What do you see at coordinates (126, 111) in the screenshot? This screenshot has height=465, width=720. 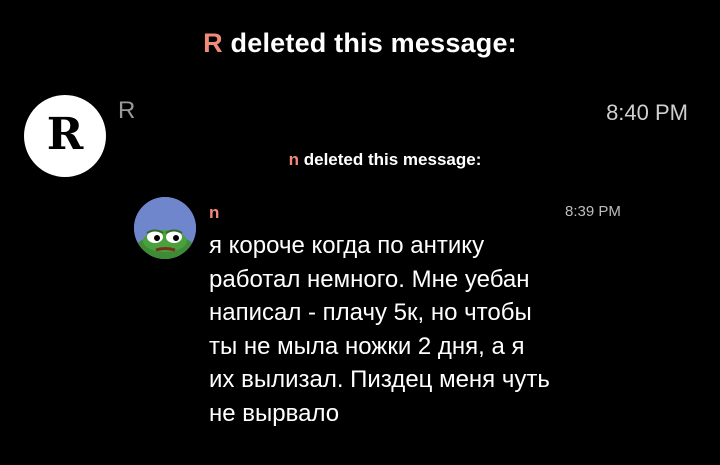 I see `message-sender-name: R` at bounding box center [126, 111].